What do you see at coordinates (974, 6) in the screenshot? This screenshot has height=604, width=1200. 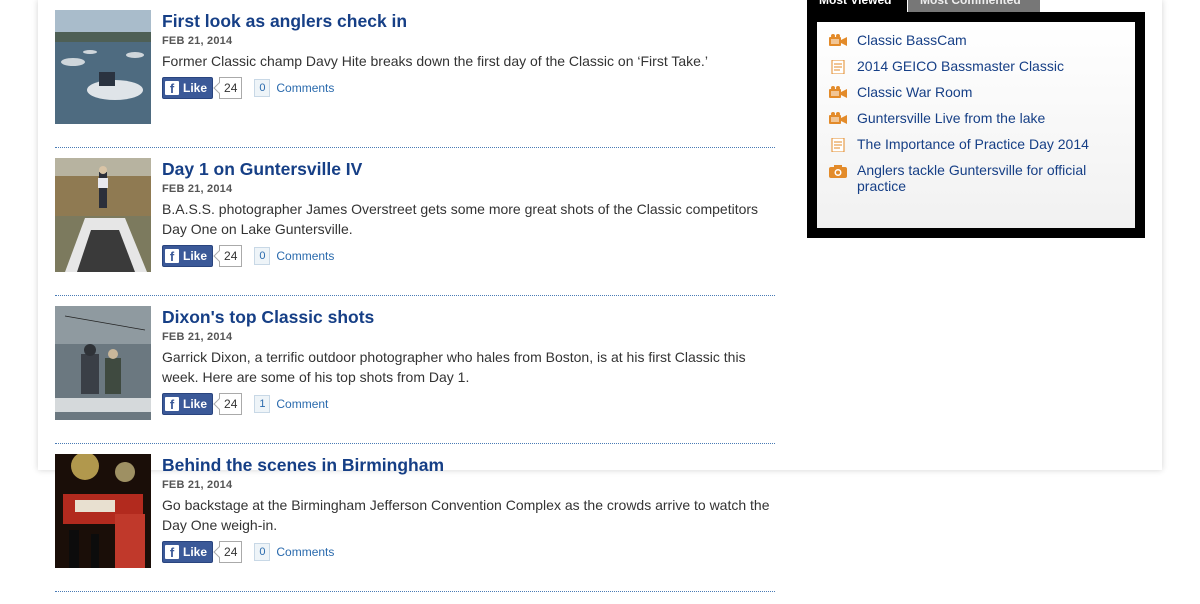 I see `tab-most-commented: Most Commented` at bounding box center [974, 6].